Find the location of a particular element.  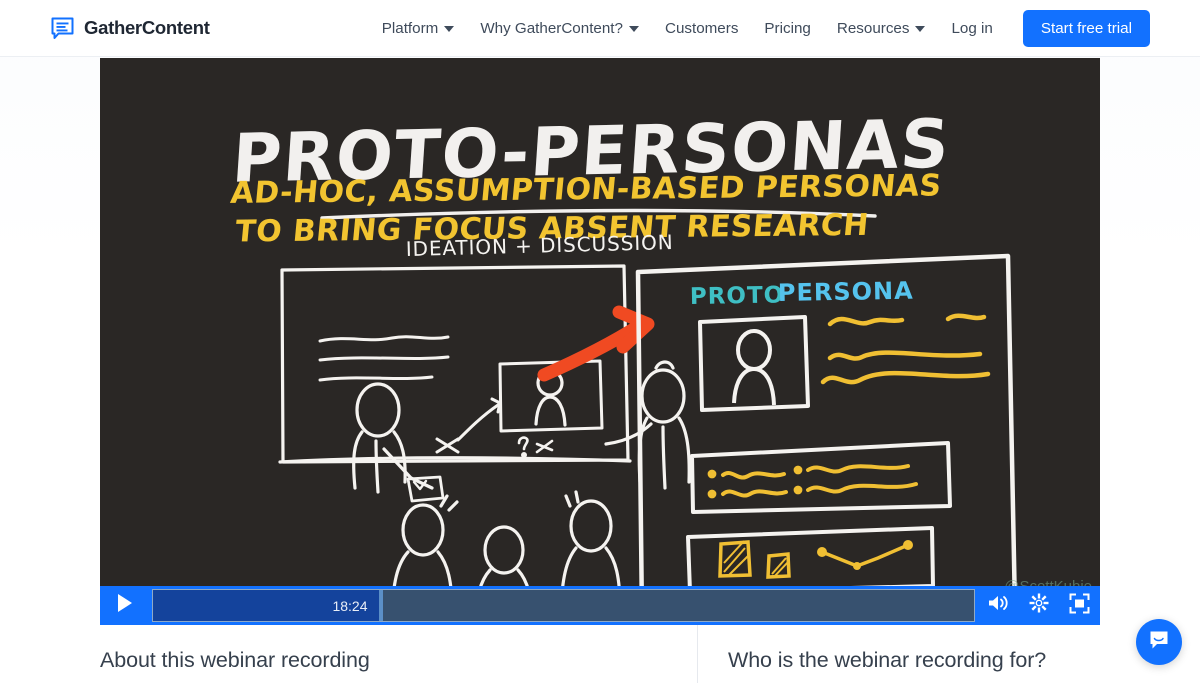

nav-item-label: Platform is located at coordinates (410, 28).